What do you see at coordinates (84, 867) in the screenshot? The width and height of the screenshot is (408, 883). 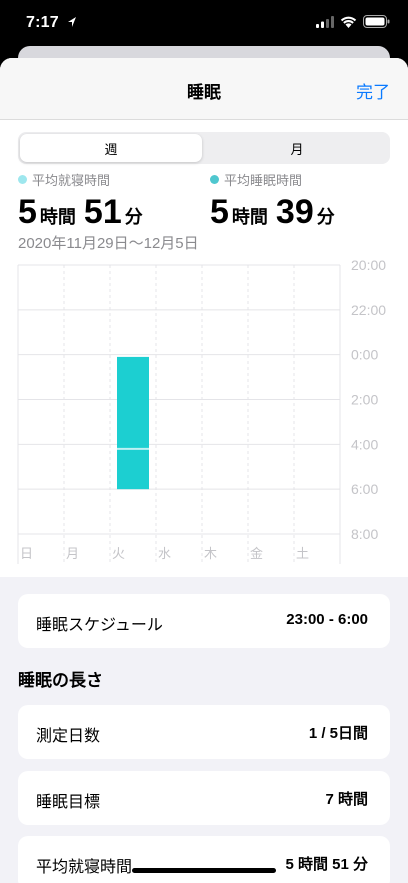 I see `list-item-label: 平均就寝時間` at bounding box center [84, 867].